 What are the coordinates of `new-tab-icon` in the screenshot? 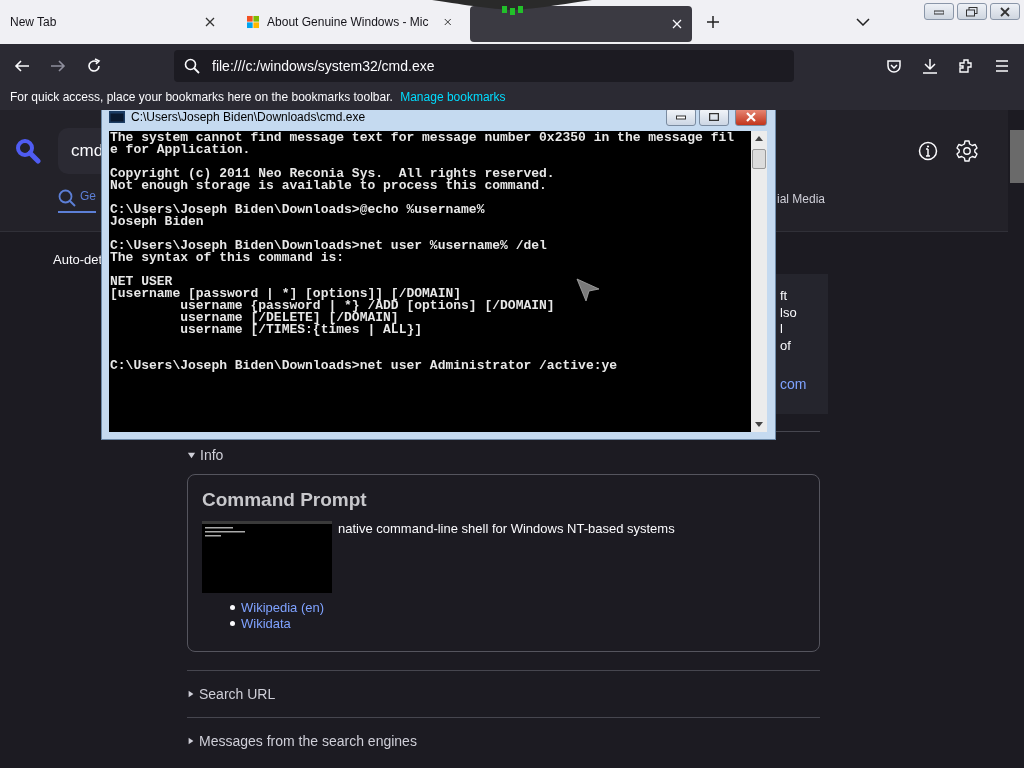 It's located at (713, 22).